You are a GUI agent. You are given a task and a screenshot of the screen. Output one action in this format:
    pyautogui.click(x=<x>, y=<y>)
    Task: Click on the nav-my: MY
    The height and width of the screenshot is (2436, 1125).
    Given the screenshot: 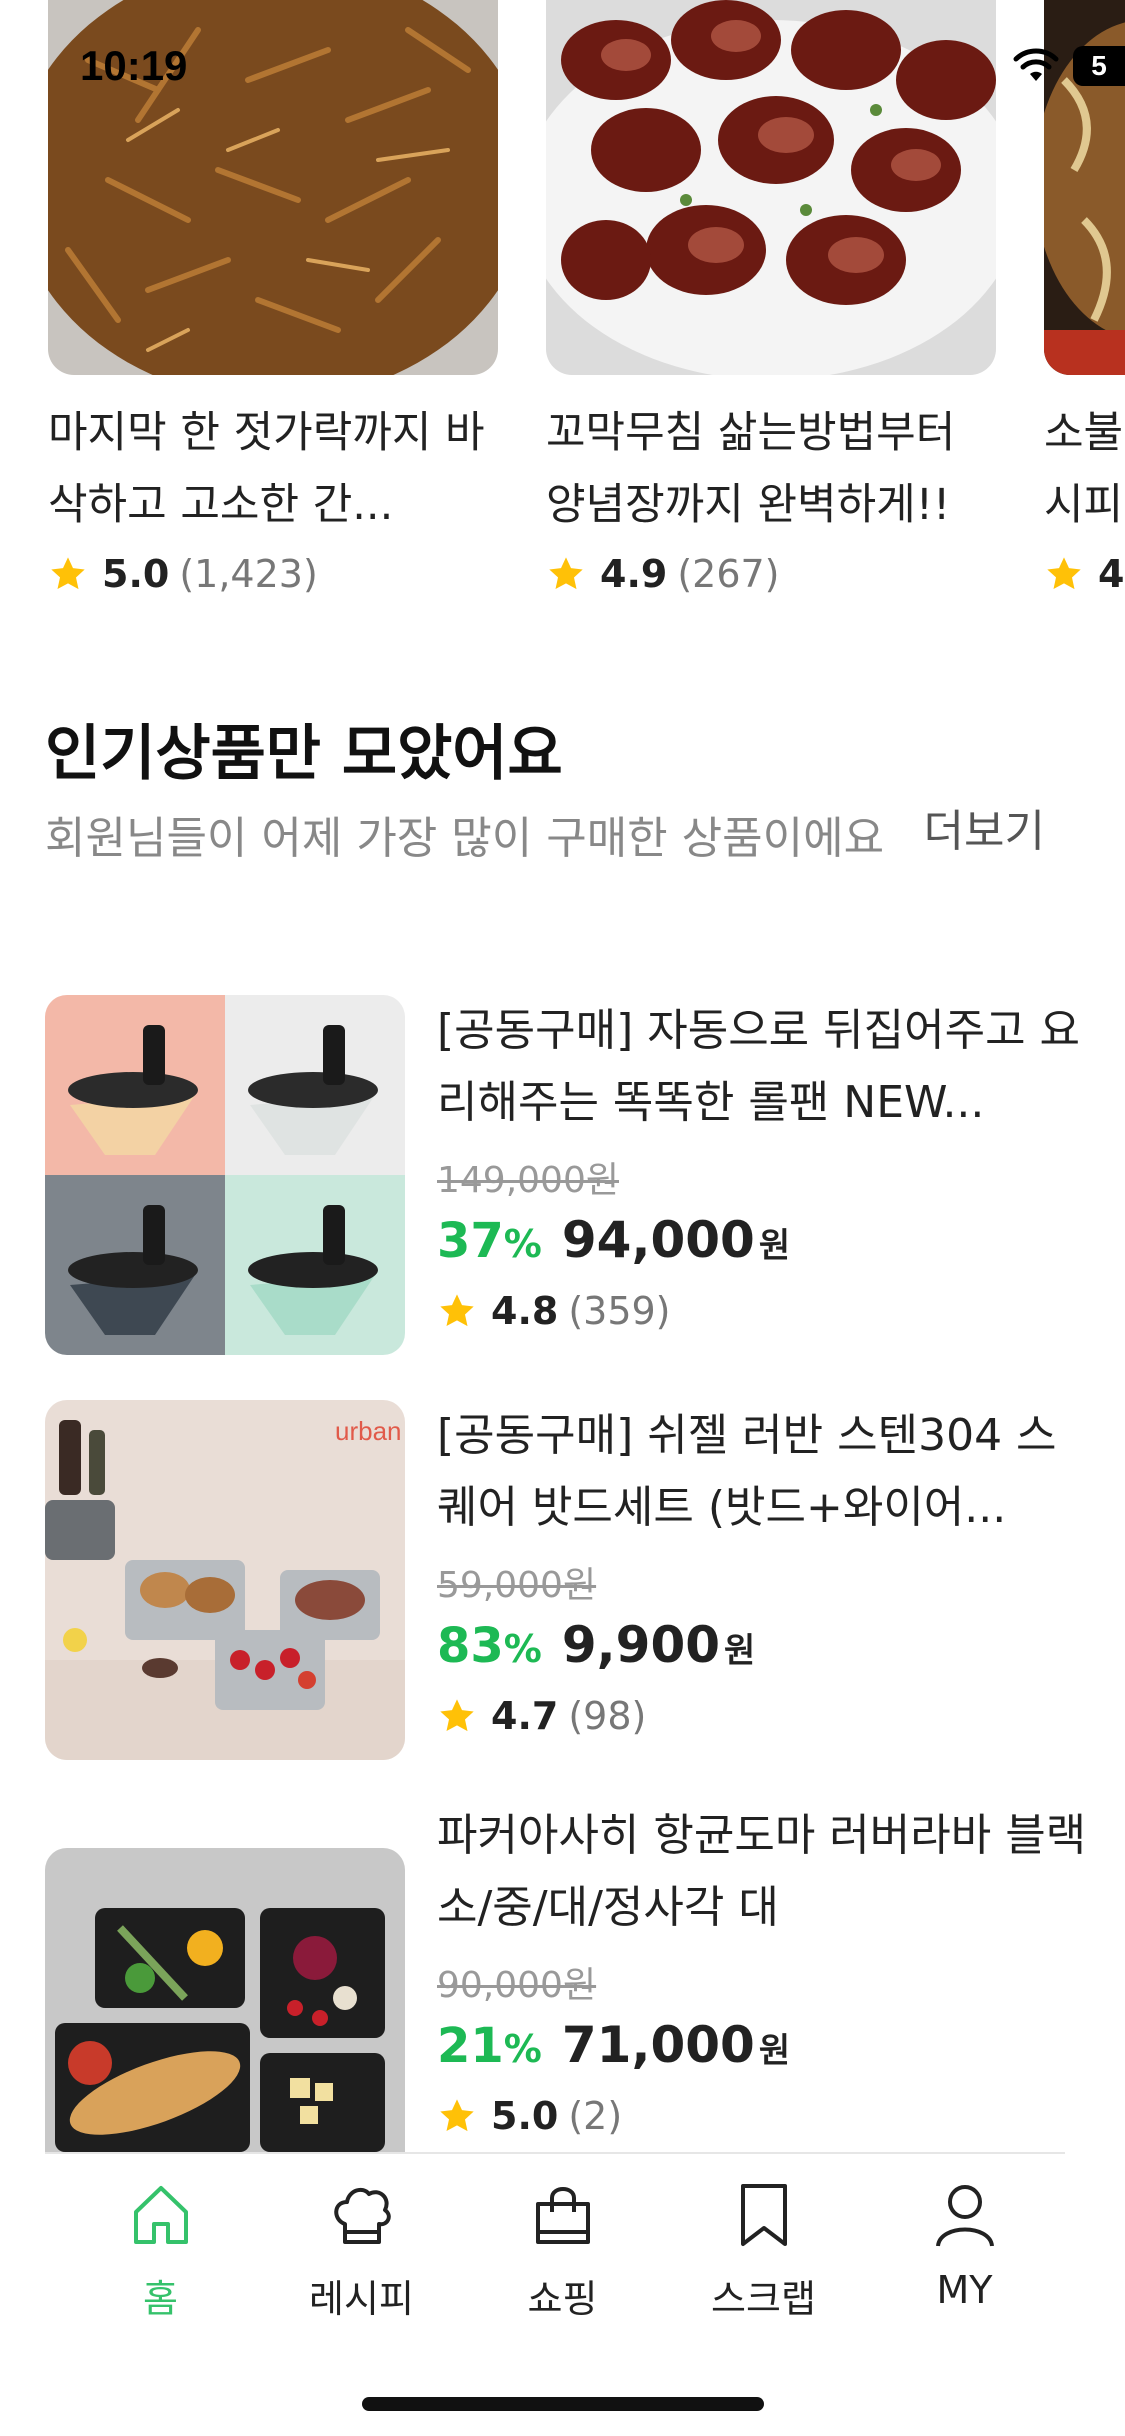 What is the action you would take?
    pyautogui.click(x=965, y=2251)
    